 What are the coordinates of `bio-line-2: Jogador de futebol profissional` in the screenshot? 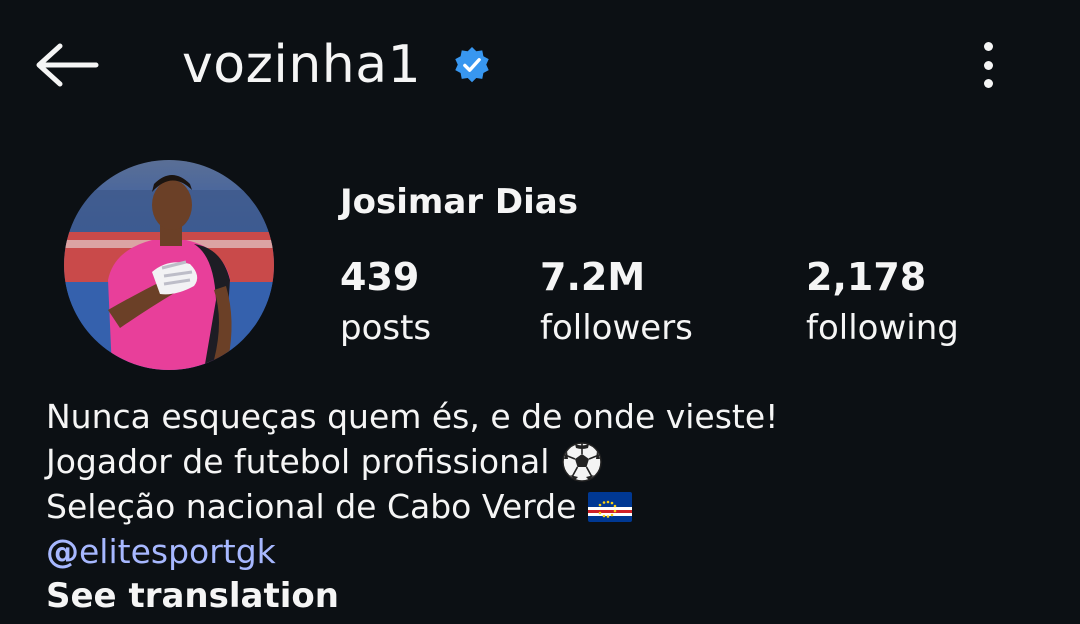 It's located at (412, 461).